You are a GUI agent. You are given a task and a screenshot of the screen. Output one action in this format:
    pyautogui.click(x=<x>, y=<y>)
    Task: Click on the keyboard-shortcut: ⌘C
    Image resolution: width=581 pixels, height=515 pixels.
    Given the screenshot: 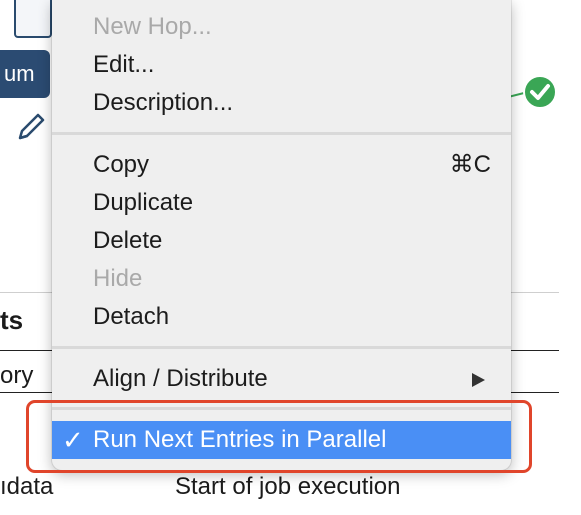 What is the action you would take?
    pyautogui.click(x=470, y=164)
    